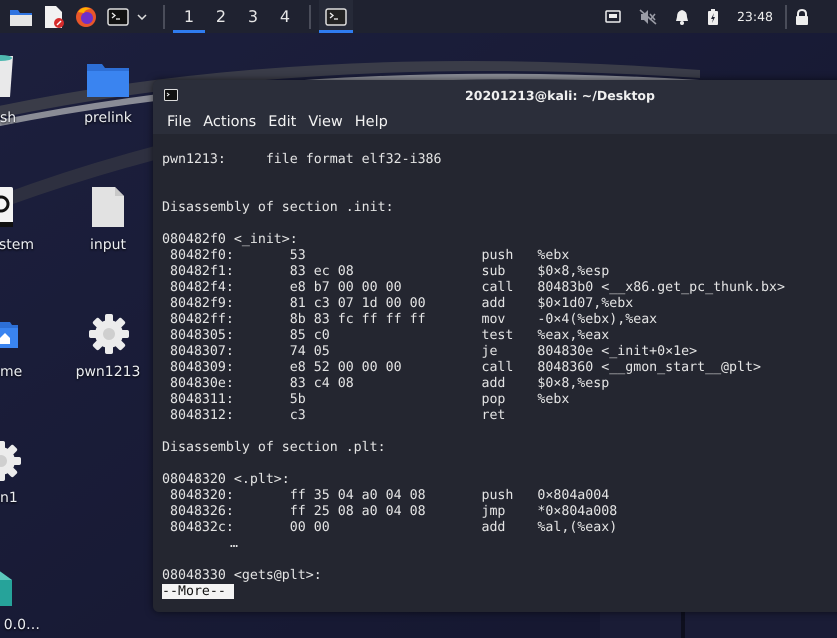 The image size is (837, 638). Describe the element at coordinates (712, 17) in the screenshot. I see `battery-icon` at that location.